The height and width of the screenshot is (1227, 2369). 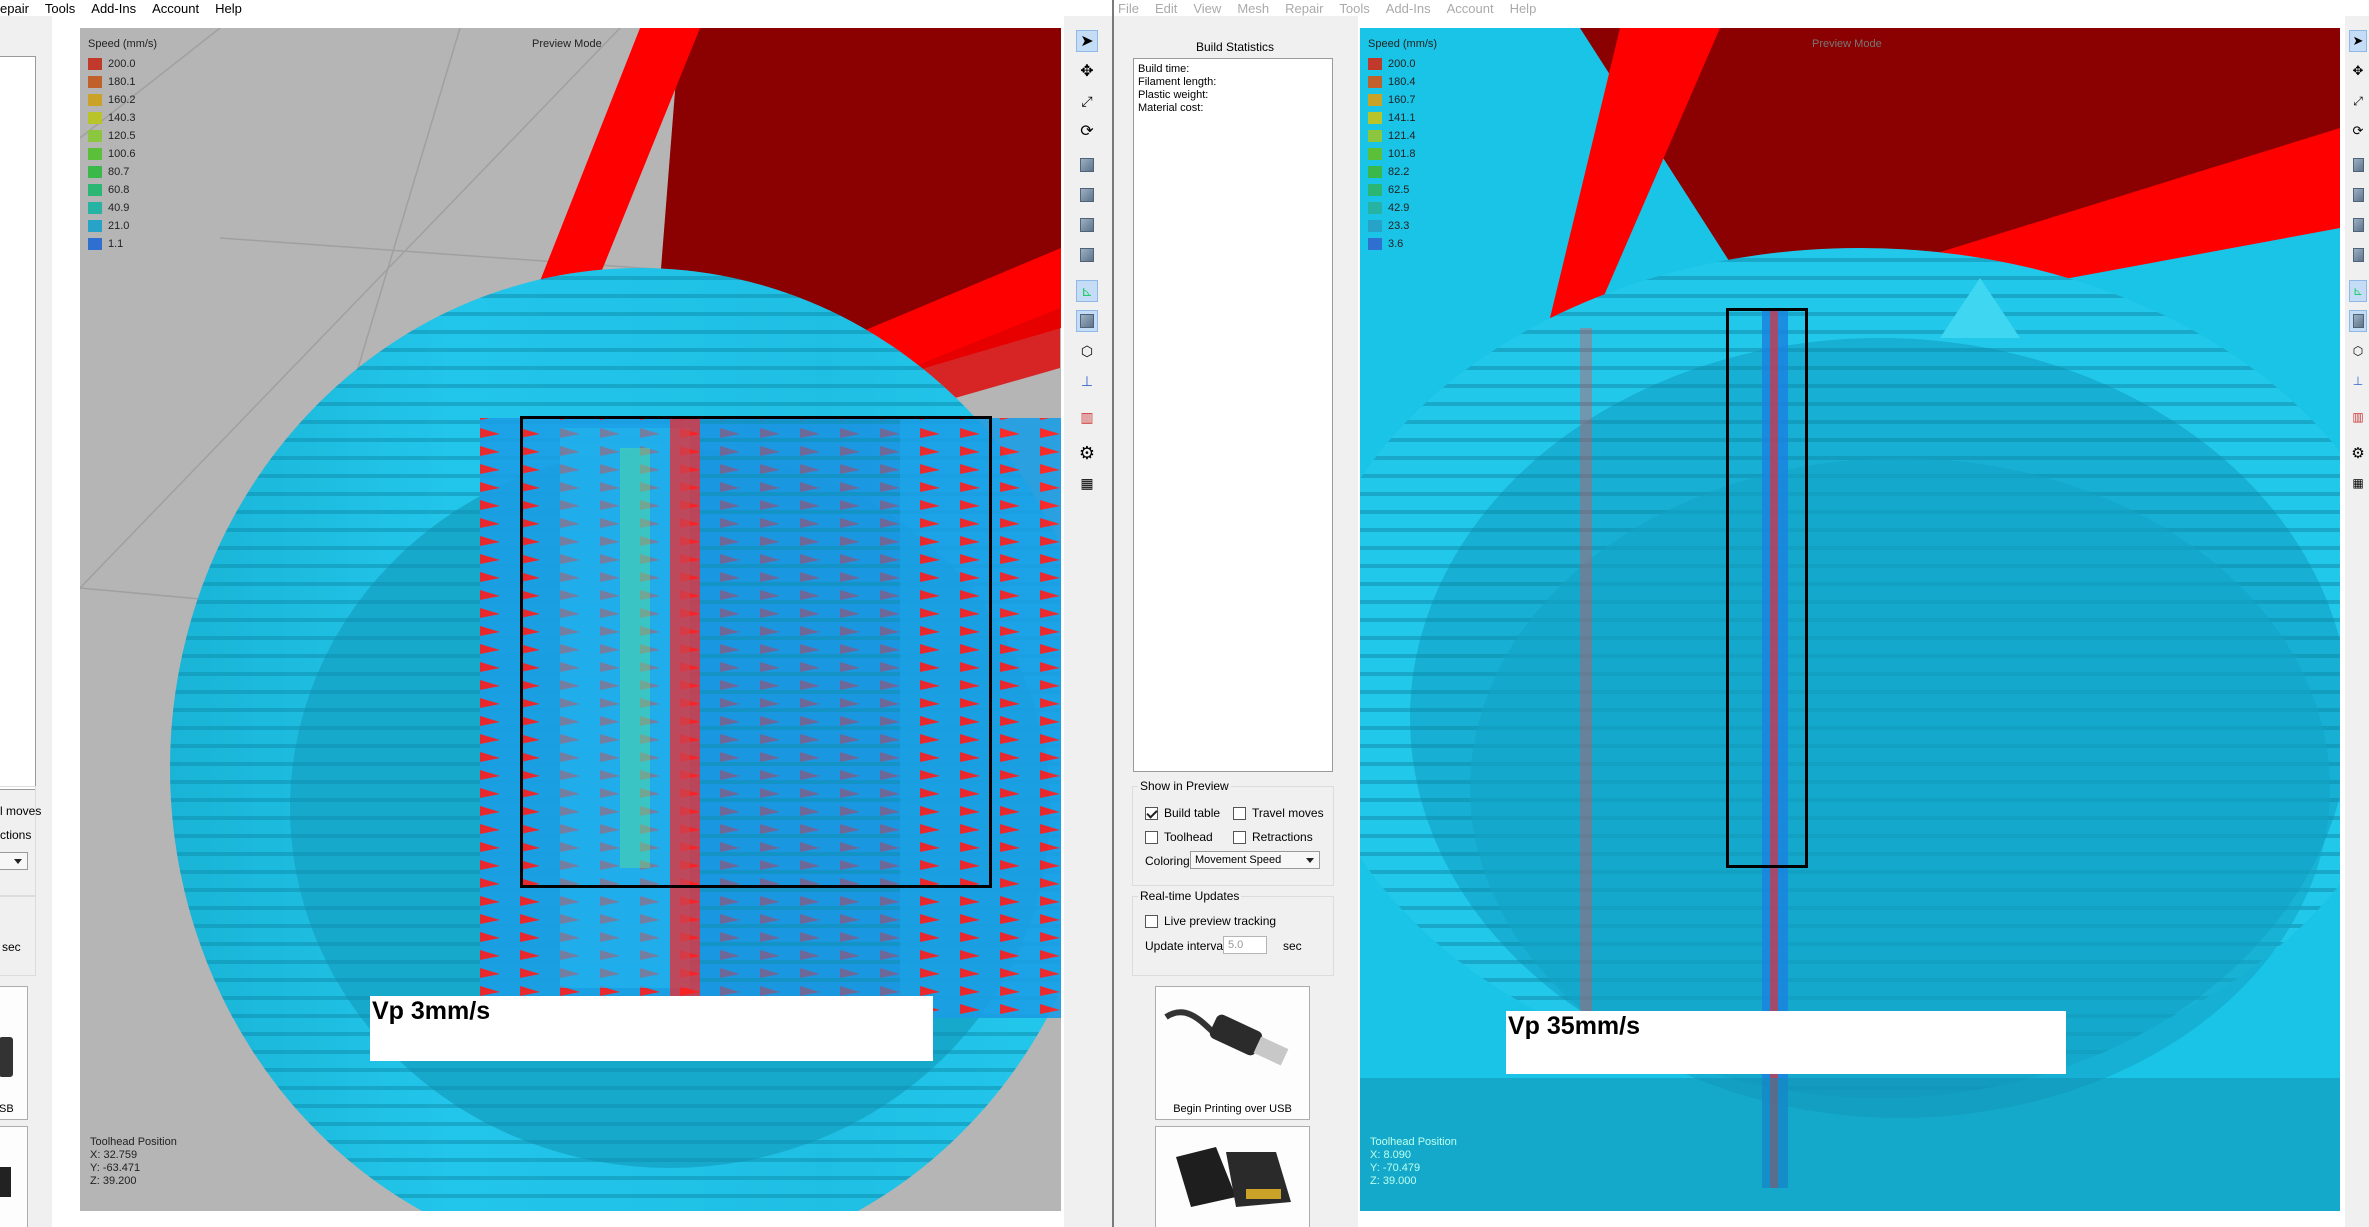 I want to click on menu-view: View, so click(x=1207, y=8).